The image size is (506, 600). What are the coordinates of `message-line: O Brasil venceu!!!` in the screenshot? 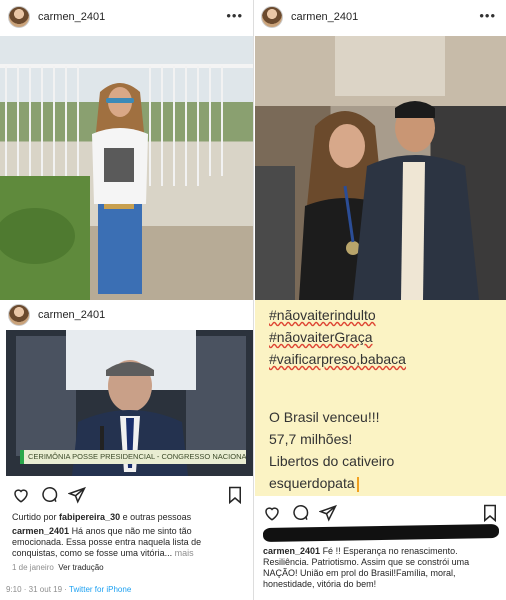 It's located at (324, 417).